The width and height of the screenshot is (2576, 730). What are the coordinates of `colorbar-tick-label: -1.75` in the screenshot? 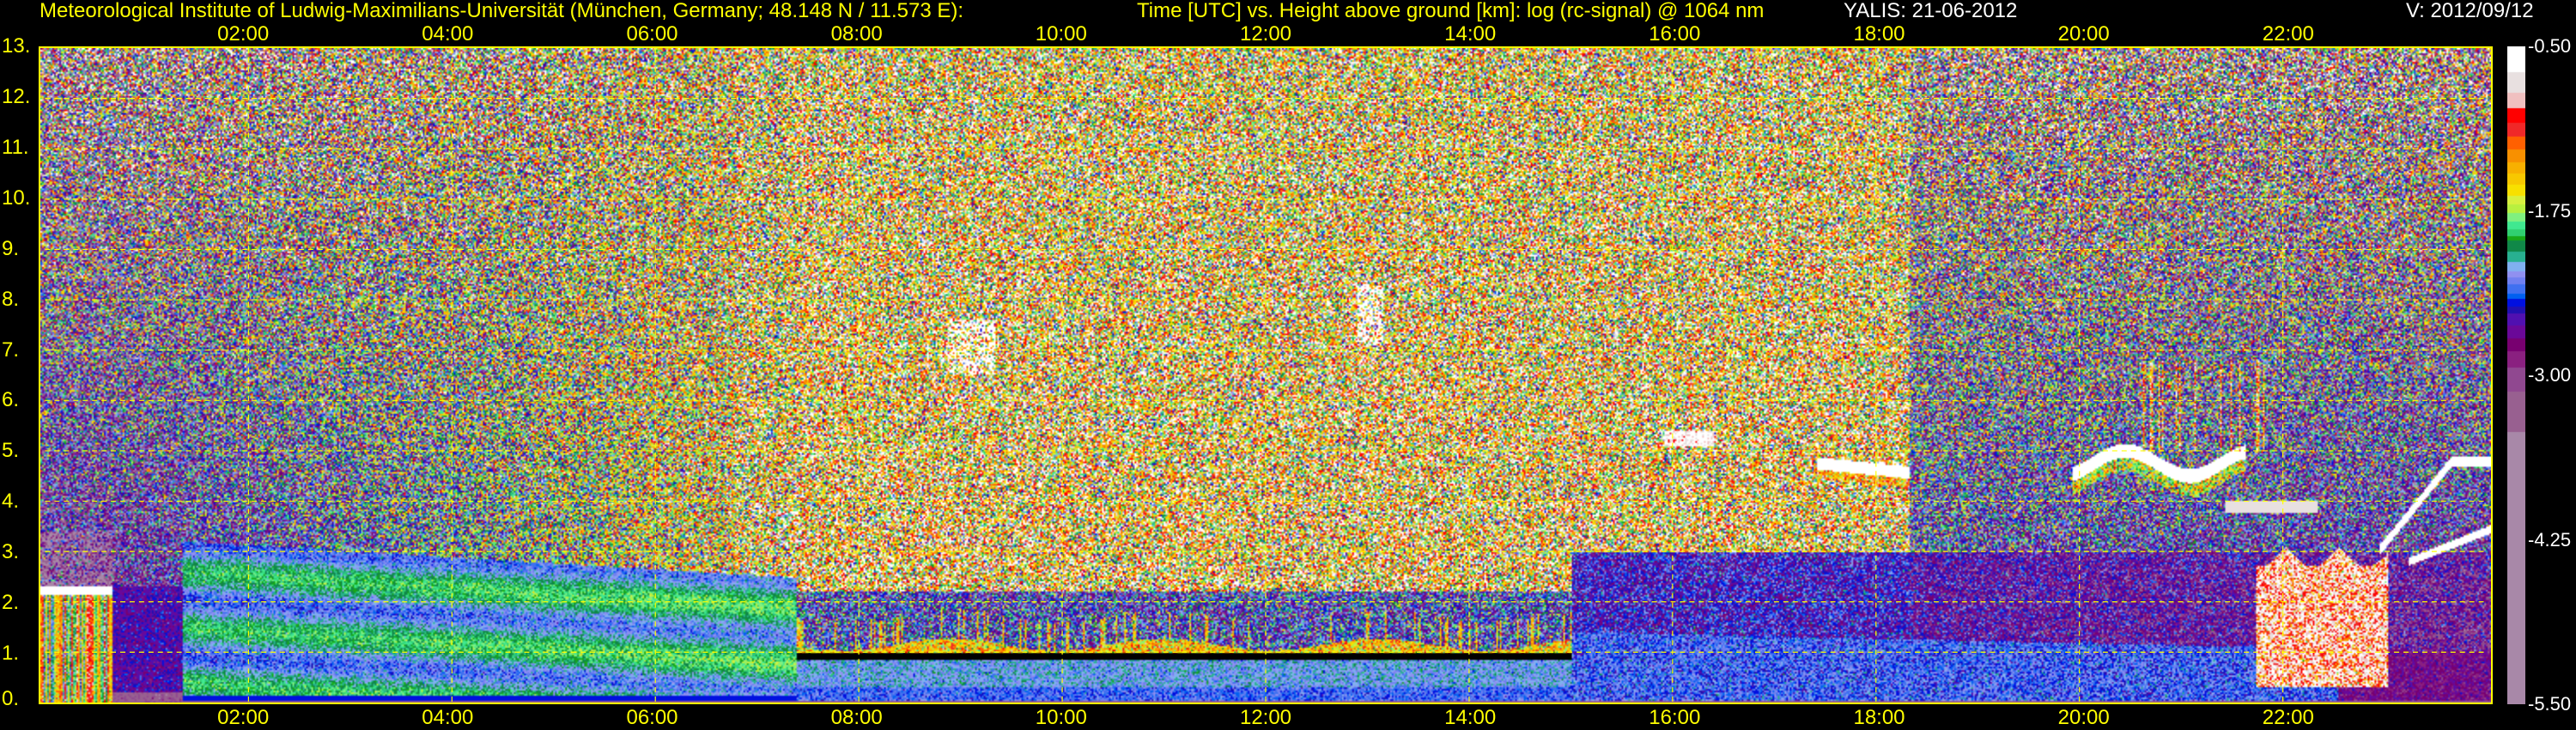 It's located at (2550, 210).